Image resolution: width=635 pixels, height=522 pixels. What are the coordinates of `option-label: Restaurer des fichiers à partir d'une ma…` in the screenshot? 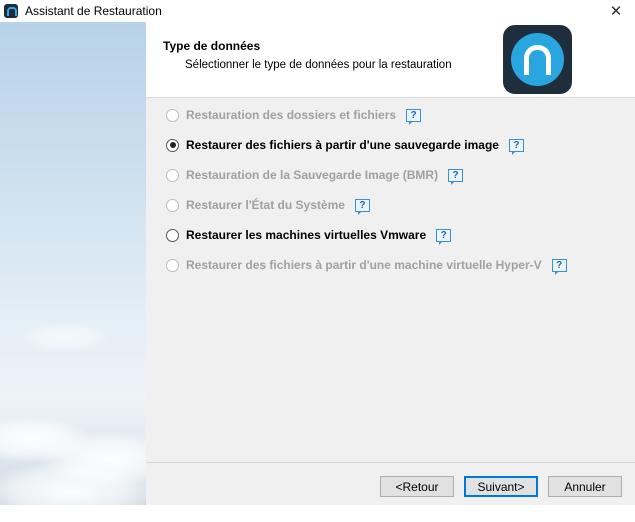 It's located at (364, 265).